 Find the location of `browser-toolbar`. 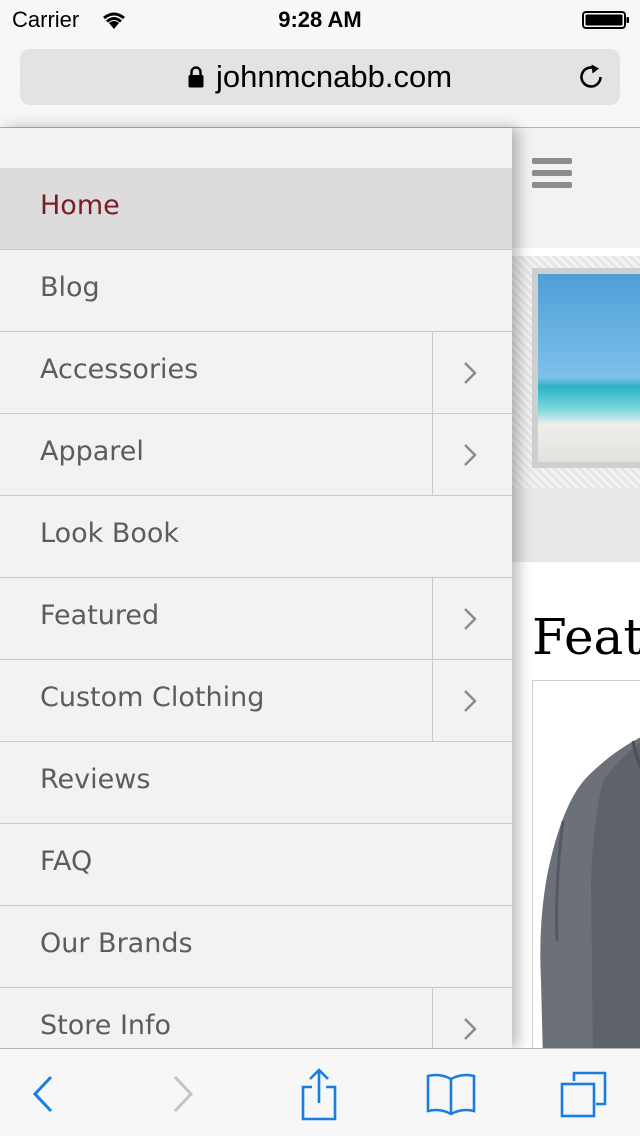

browser-toolbar is located at coordinates (320, 1092).